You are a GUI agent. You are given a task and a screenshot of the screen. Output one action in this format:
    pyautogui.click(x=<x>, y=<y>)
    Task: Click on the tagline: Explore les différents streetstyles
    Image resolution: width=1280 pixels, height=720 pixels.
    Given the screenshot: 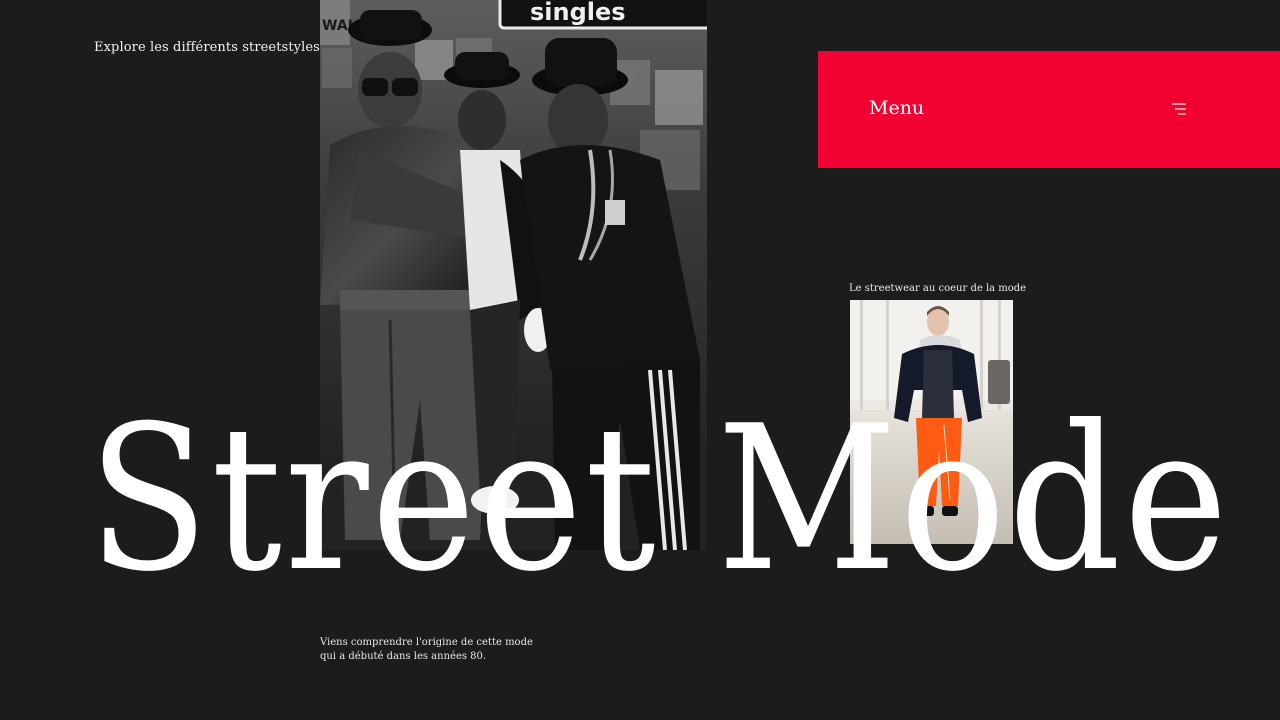 What is the action you would take?
    pyautogui.click(x=207, y=47)
    